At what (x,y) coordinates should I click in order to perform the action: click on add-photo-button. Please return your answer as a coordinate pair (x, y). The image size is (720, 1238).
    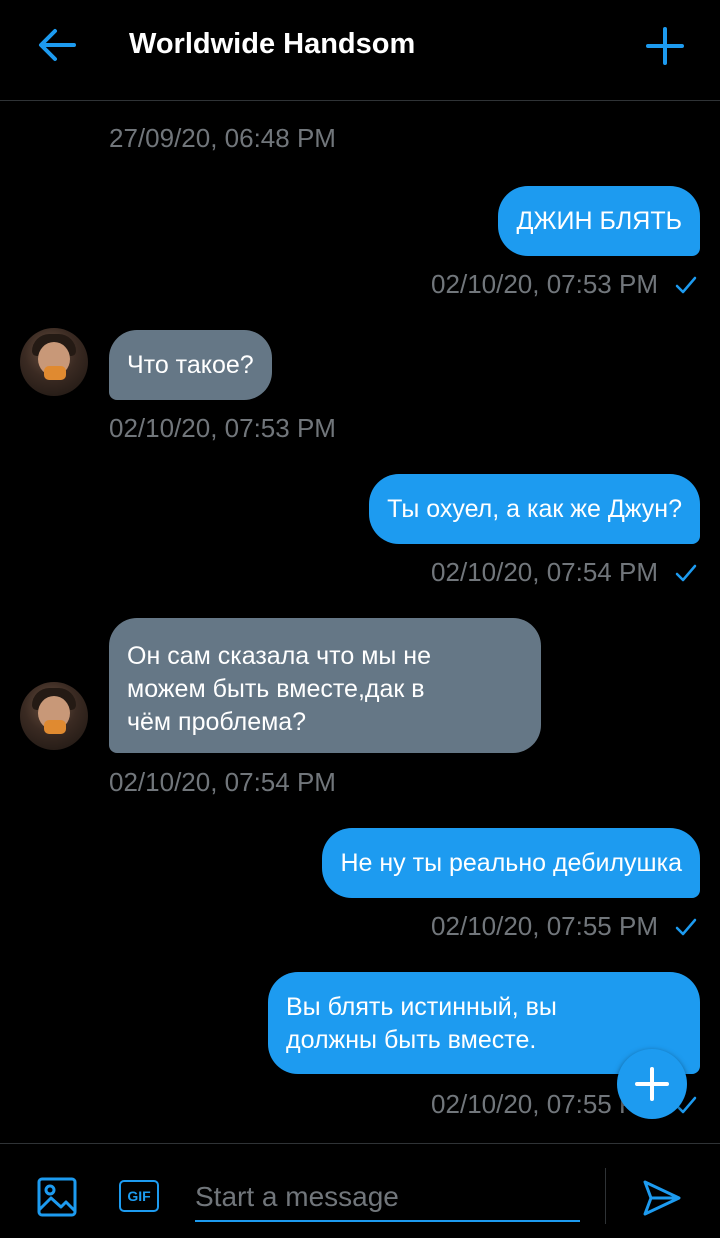
    Looking at the image, I should click on (57, 1197).